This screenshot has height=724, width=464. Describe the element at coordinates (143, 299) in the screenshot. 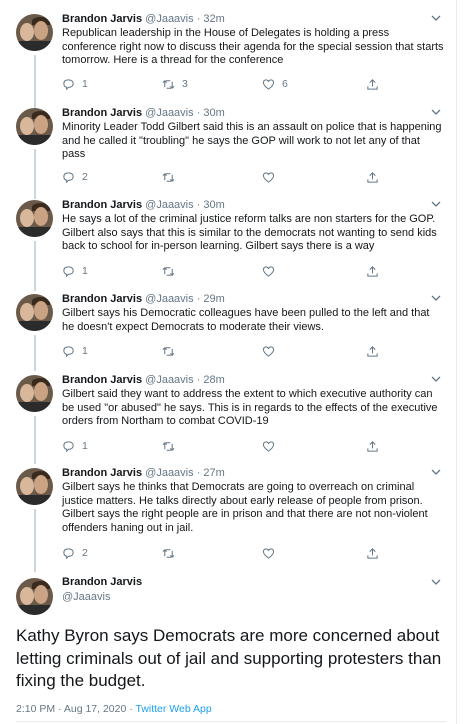

I see `tweet-header: Brandon Jarvis @Jaaavis · 29m` at that location.